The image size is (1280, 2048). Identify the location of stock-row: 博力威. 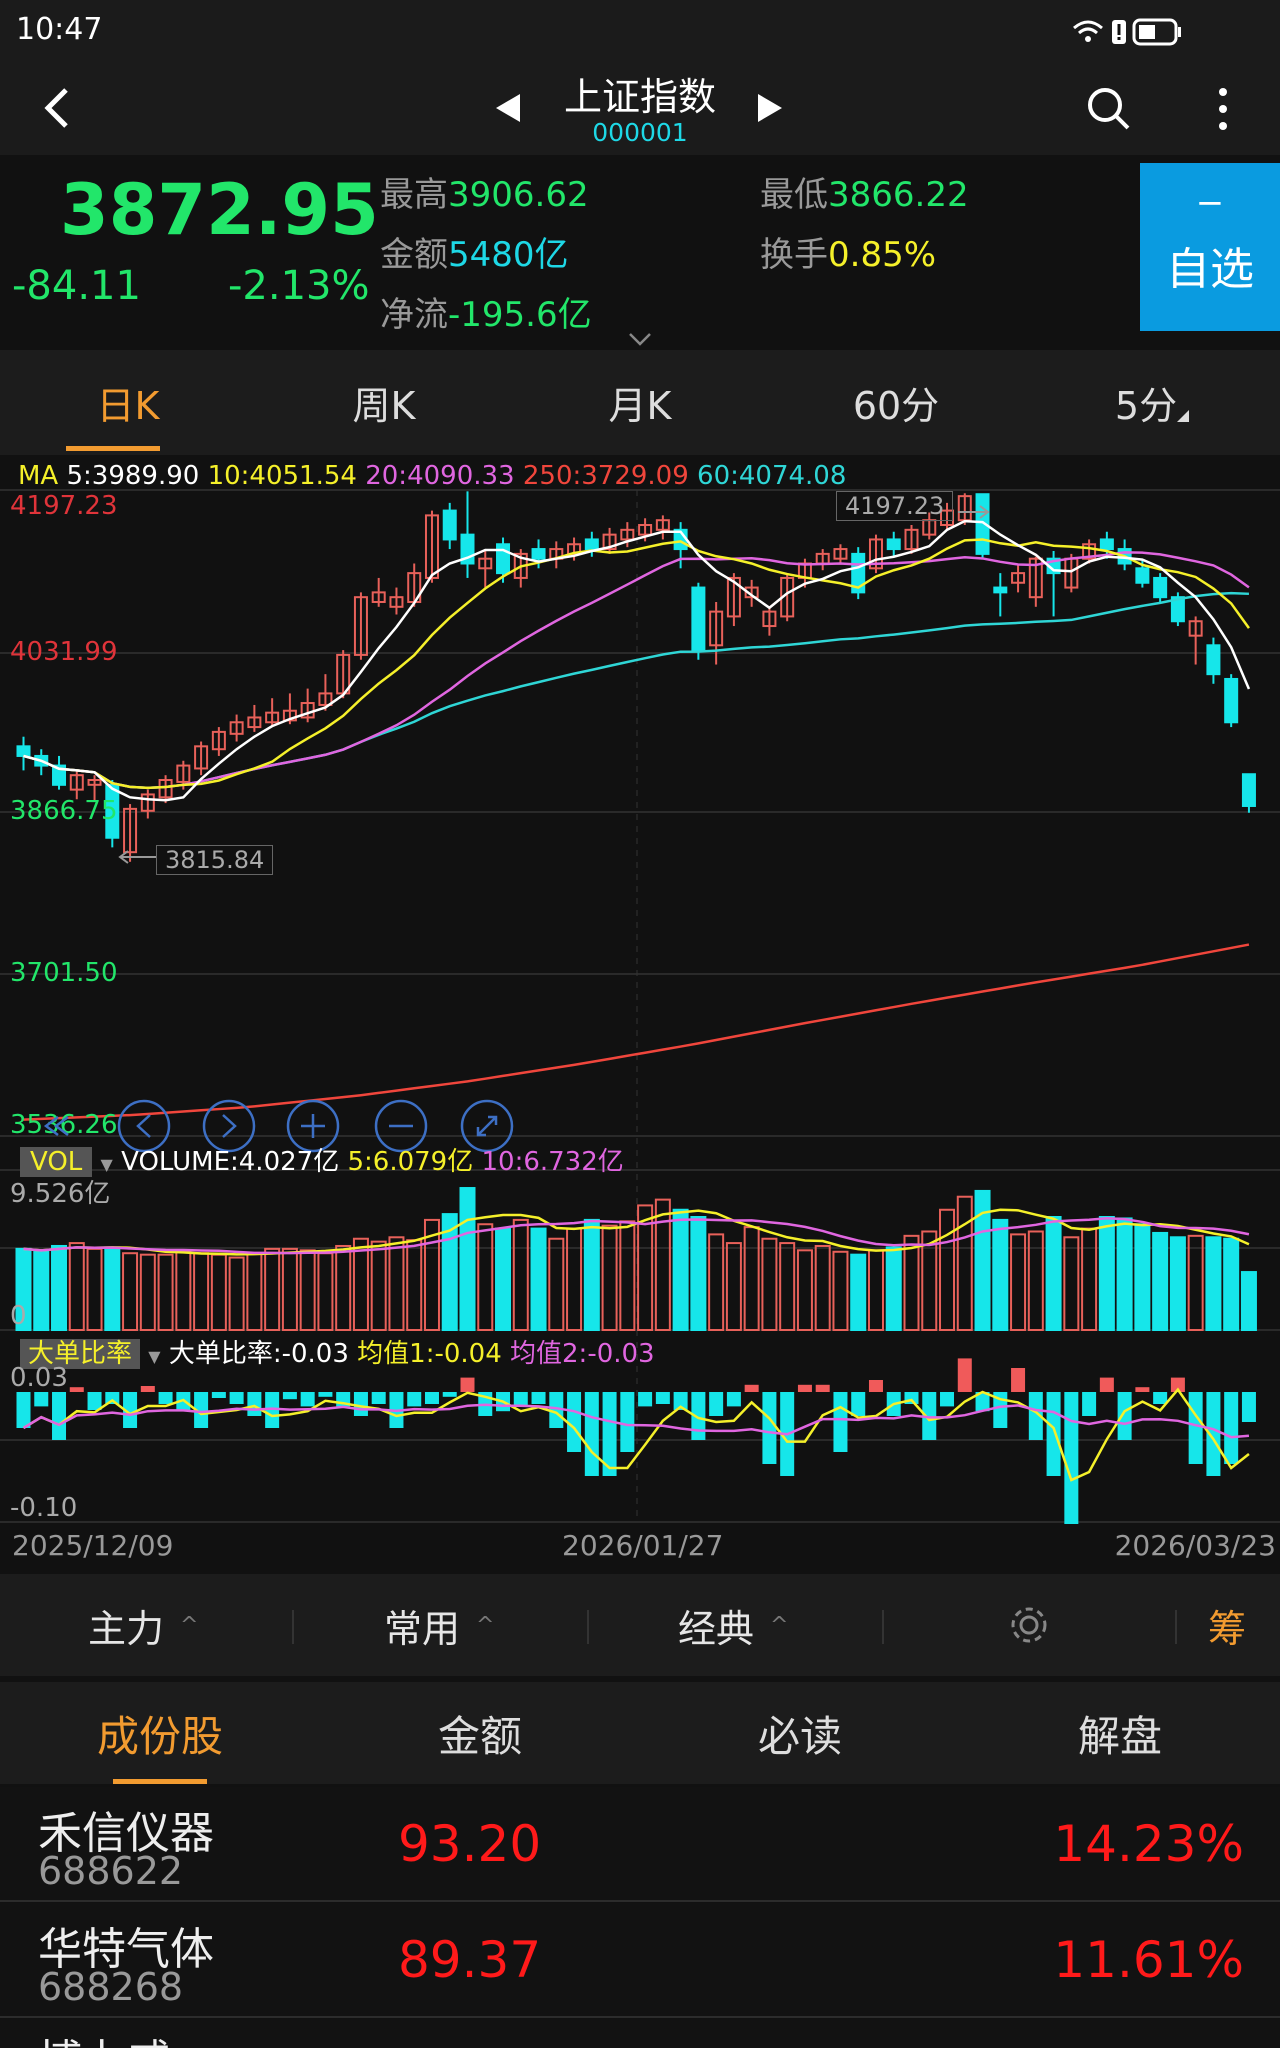
(640, 2033).